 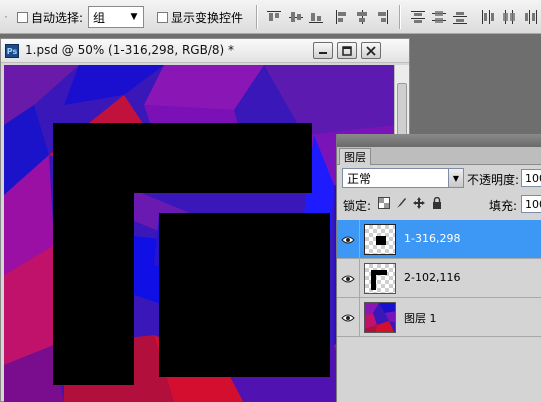 What do you see at coordinates (503, 206) in the screenshot?
I see `fill-label: 填充:` at bounding box center [503, 206].